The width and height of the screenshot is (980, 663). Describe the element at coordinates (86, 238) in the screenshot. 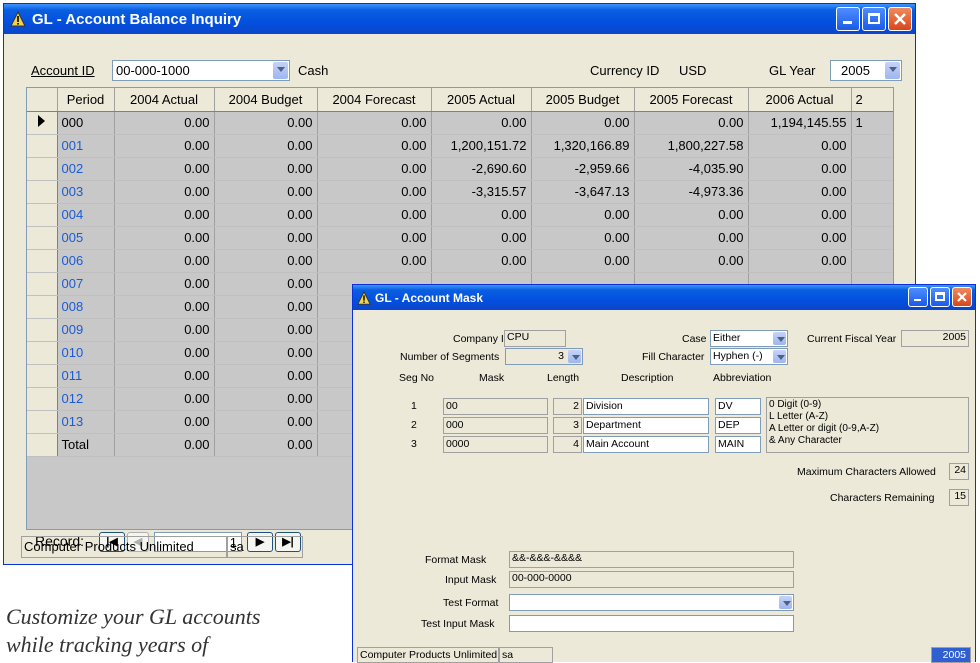

I see `period-cell: 005` at that location.